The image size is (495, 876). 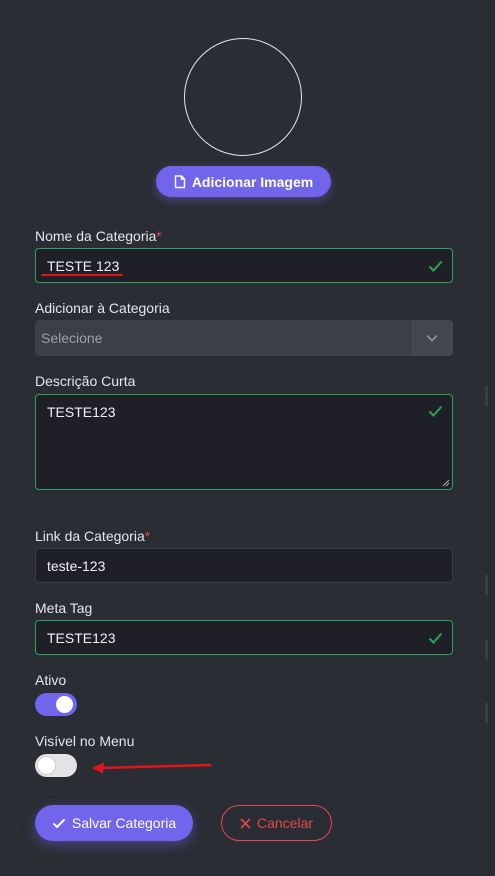 I want to click on annotation-arrow, so click(x=152, y=768).